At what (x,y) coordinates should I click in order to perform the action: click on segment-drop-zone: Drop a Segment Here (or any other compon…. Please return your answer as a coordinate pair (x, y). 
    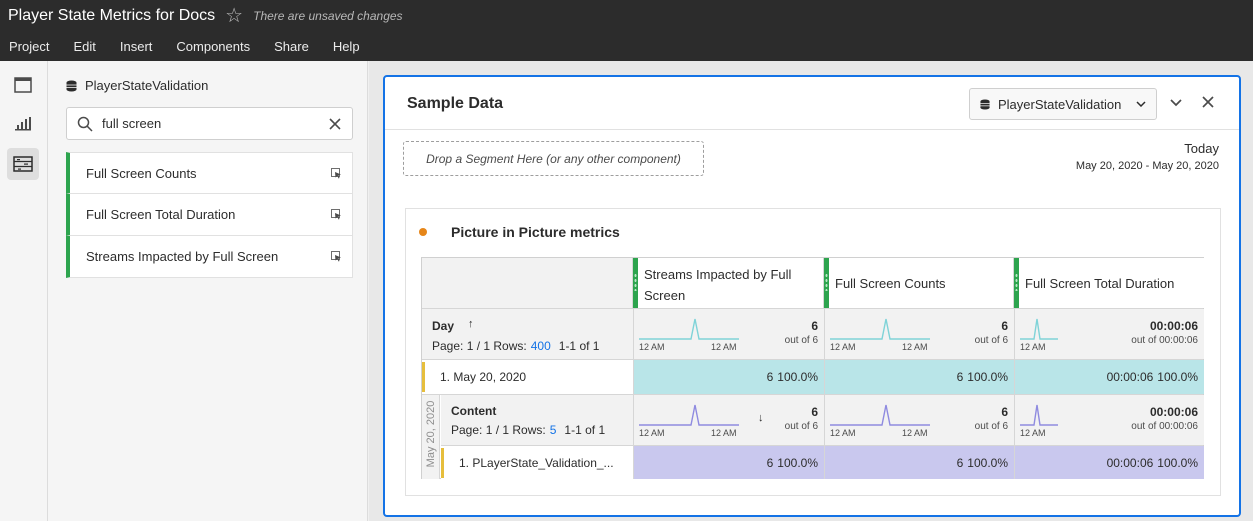
    Looking at the image, I should click on (553, 158).